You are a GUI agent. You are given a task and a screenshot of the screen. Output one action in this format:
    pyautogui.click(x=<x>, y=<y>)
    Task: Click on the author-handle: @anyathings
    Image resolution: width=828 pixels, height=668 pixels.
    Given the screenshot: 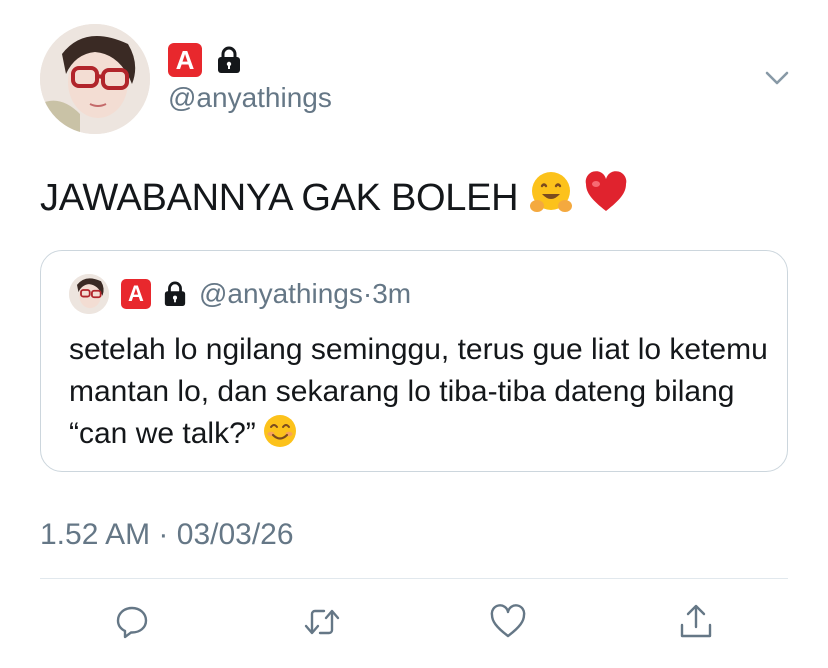 What is the action you would take?
    pyautogui.click(x=250, y=98)
    